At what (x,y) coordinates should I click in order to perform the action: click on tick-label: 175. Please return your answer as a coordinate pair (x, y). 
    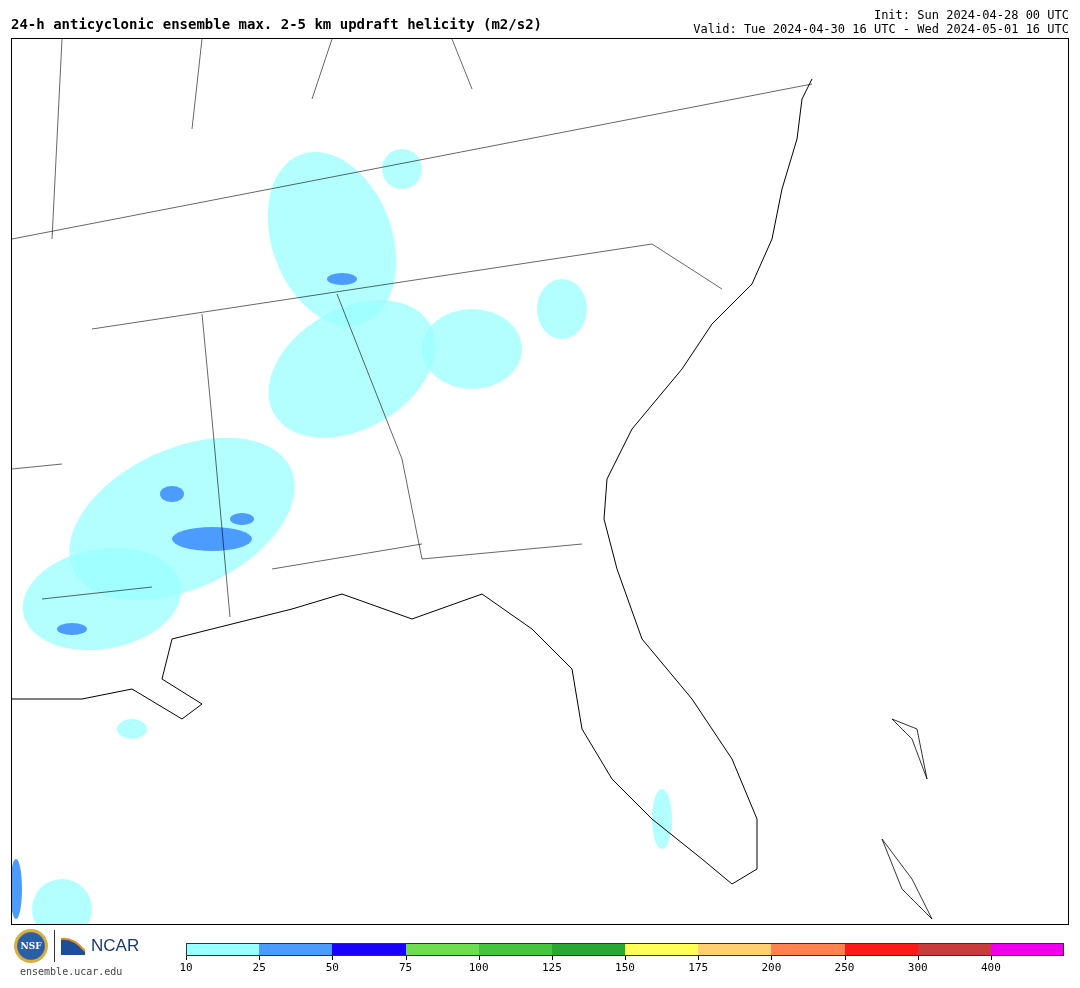
    Looking at the image, I should click on (698, 967).